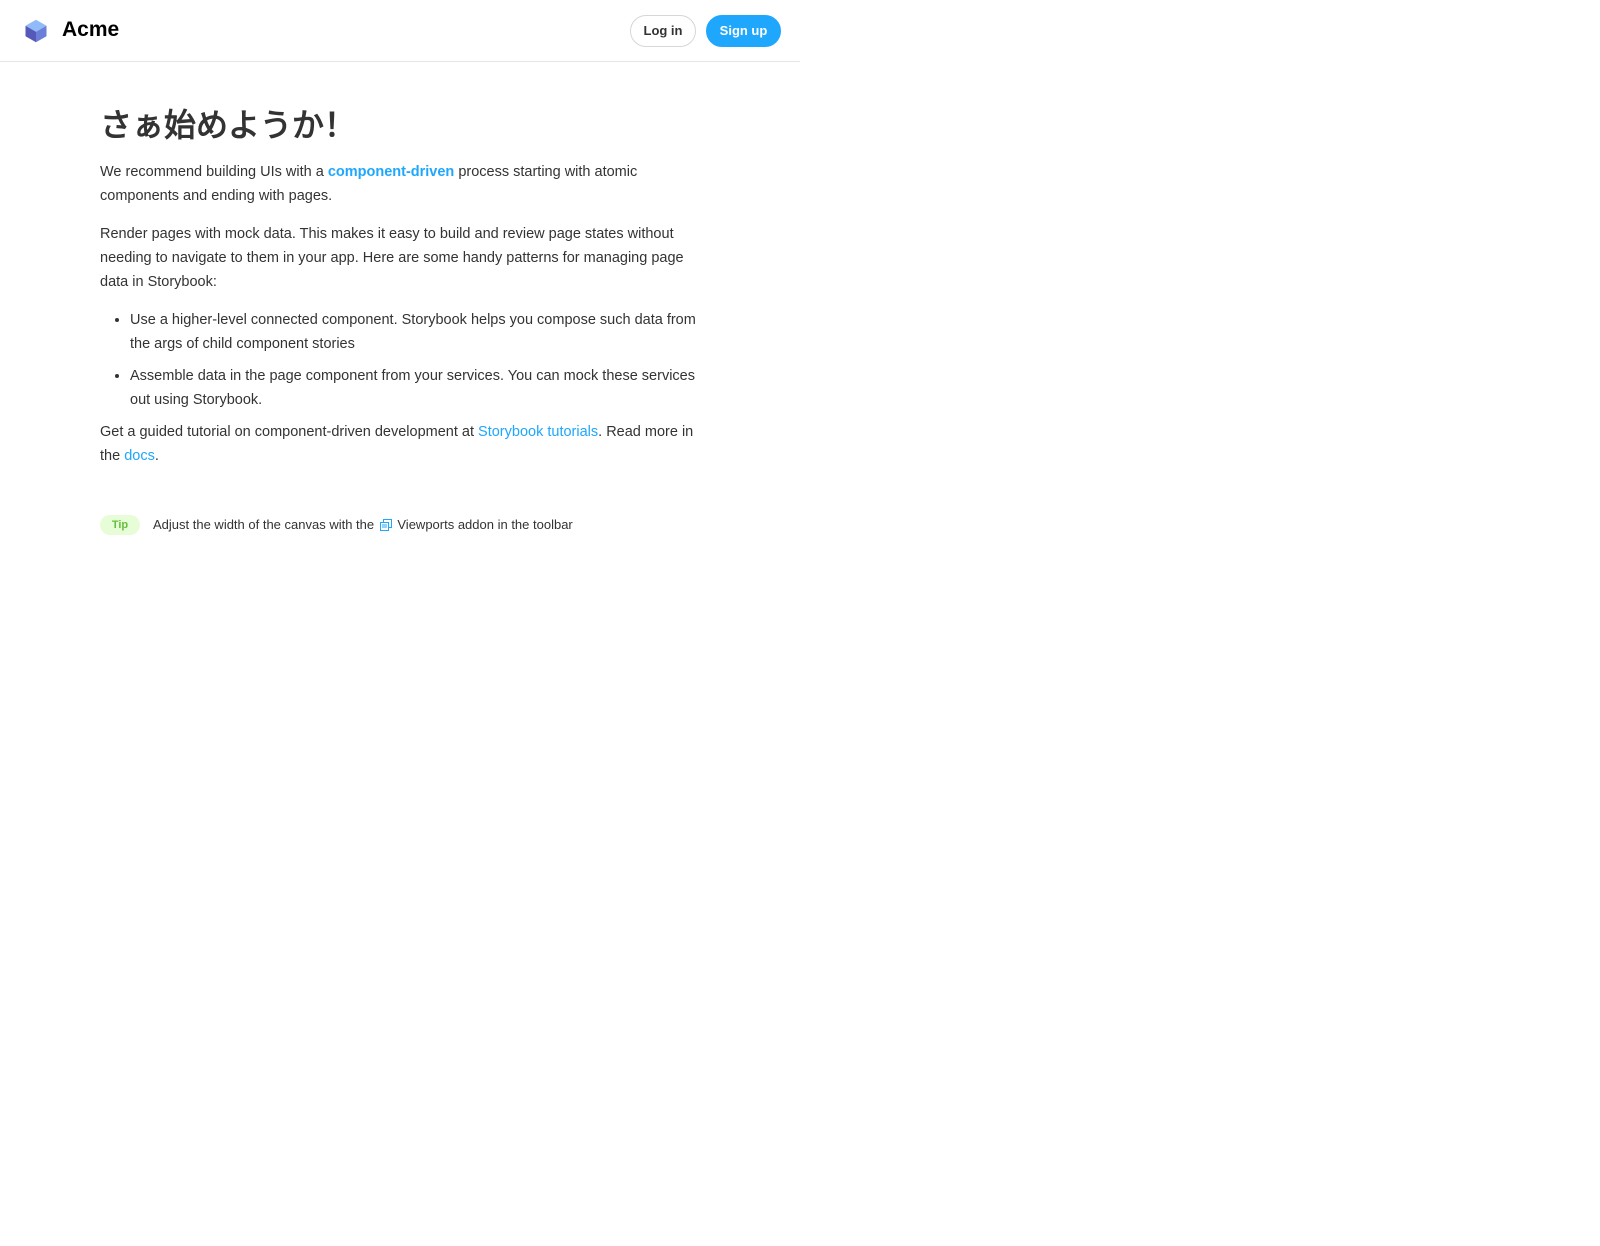 The height and width of the screenshot is (1246, 1600). I want to click on guide-text-after: ., so click(156, 456).